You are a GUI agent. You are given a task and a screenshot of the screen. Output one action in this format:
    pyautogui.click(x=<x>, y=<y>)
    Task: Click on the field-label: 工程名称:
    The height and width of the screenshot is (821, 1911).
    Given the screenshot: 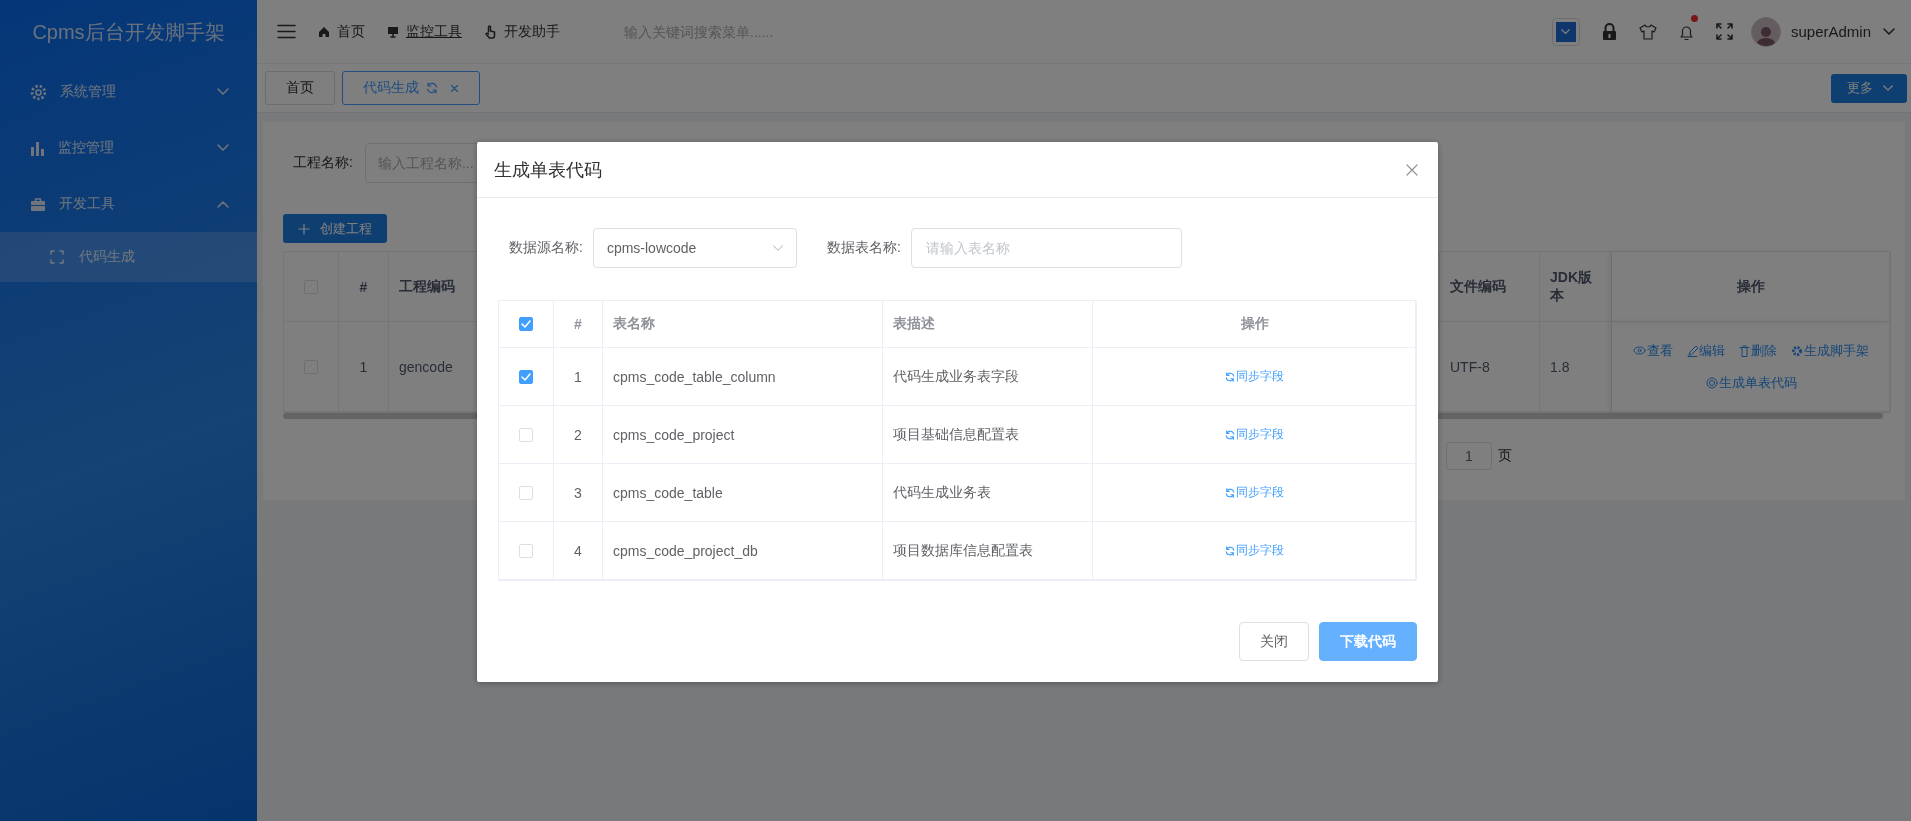 What is the action you would take?
    pyautogui.click(x=323, y=163)
    